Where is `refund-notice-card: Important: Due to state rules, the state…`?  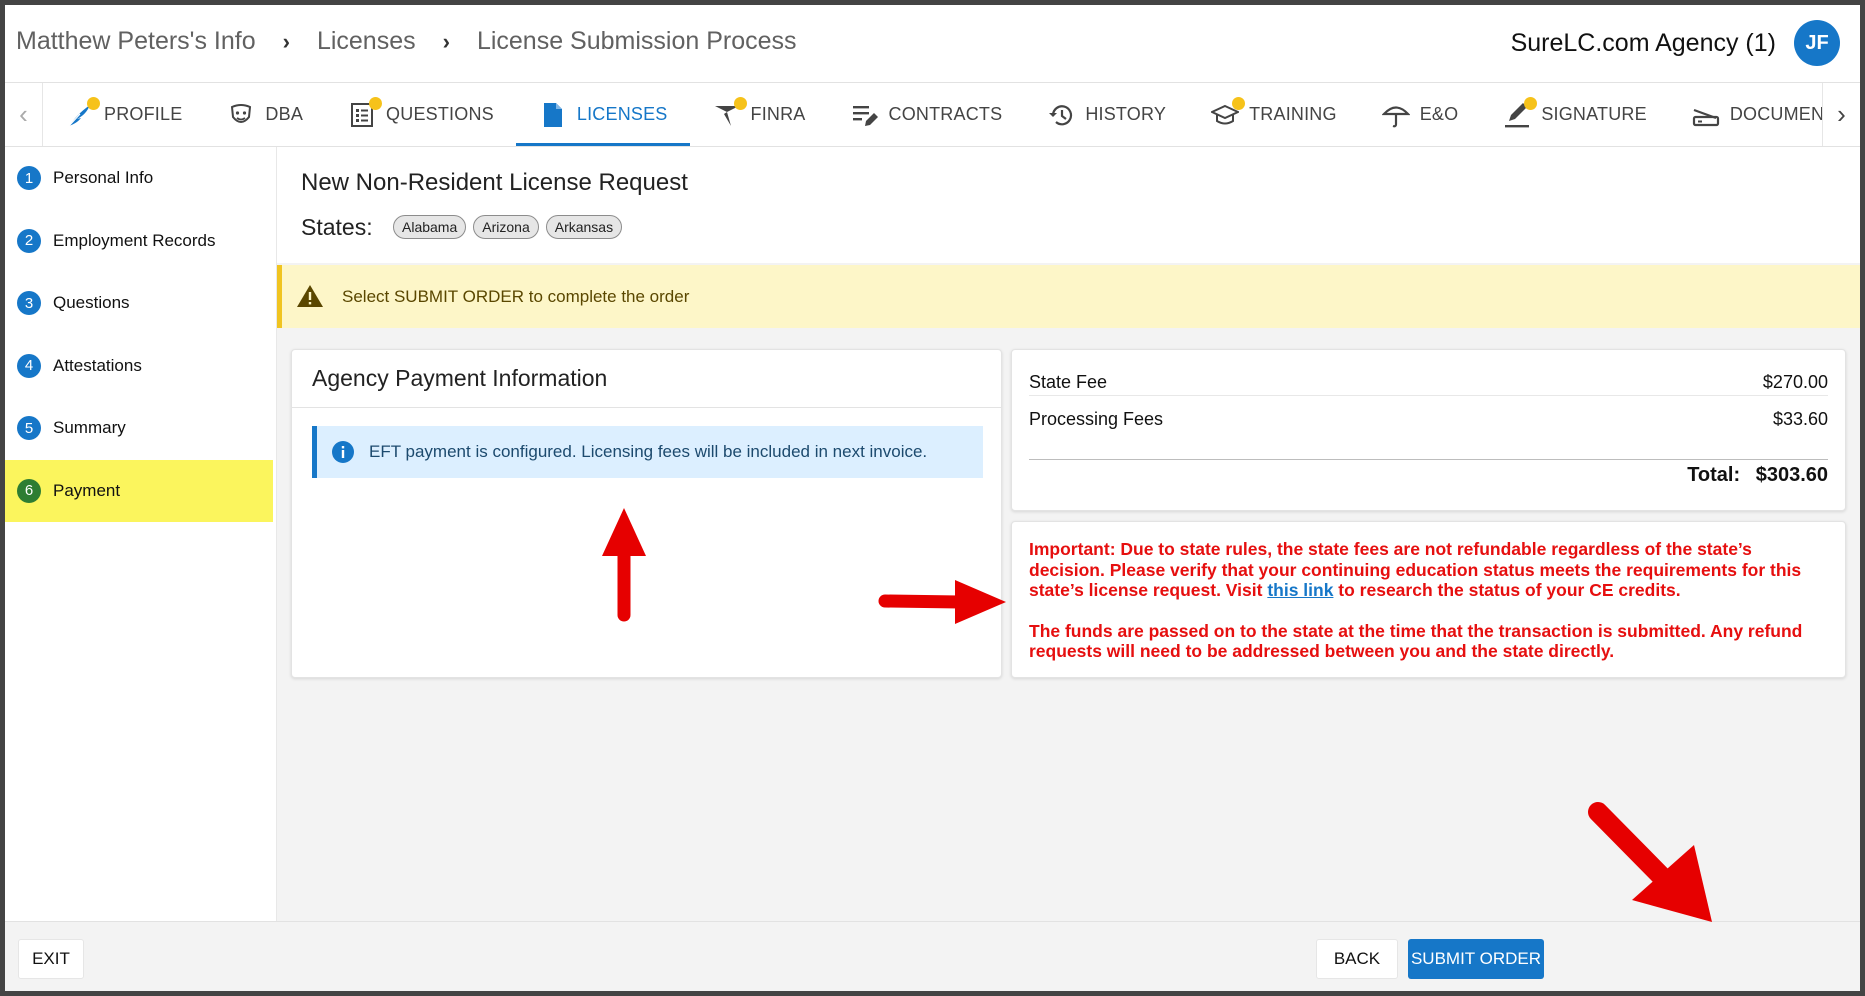
refund-notice-card: Important: Due to state rules, the state… is located at coordinates (1428, 599).